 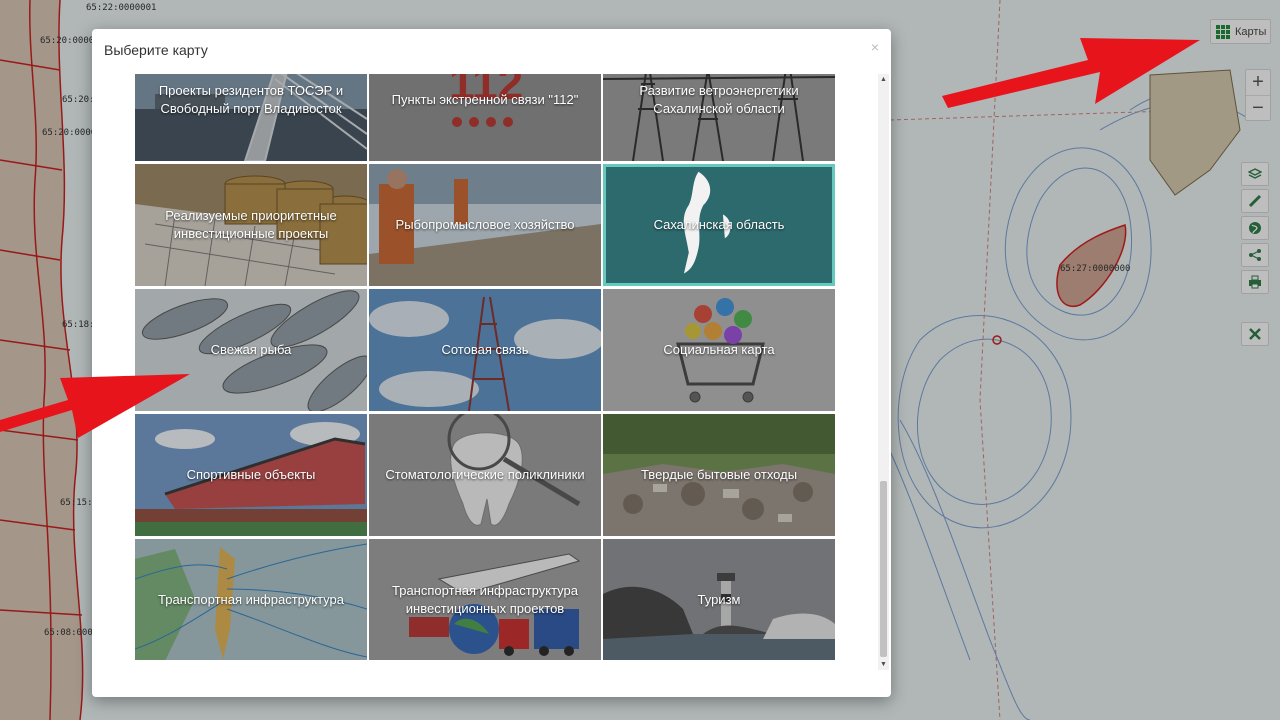 I want to click on map-tile-label: Рыбопромысловое хозяйство, so click(x=485, y=224).